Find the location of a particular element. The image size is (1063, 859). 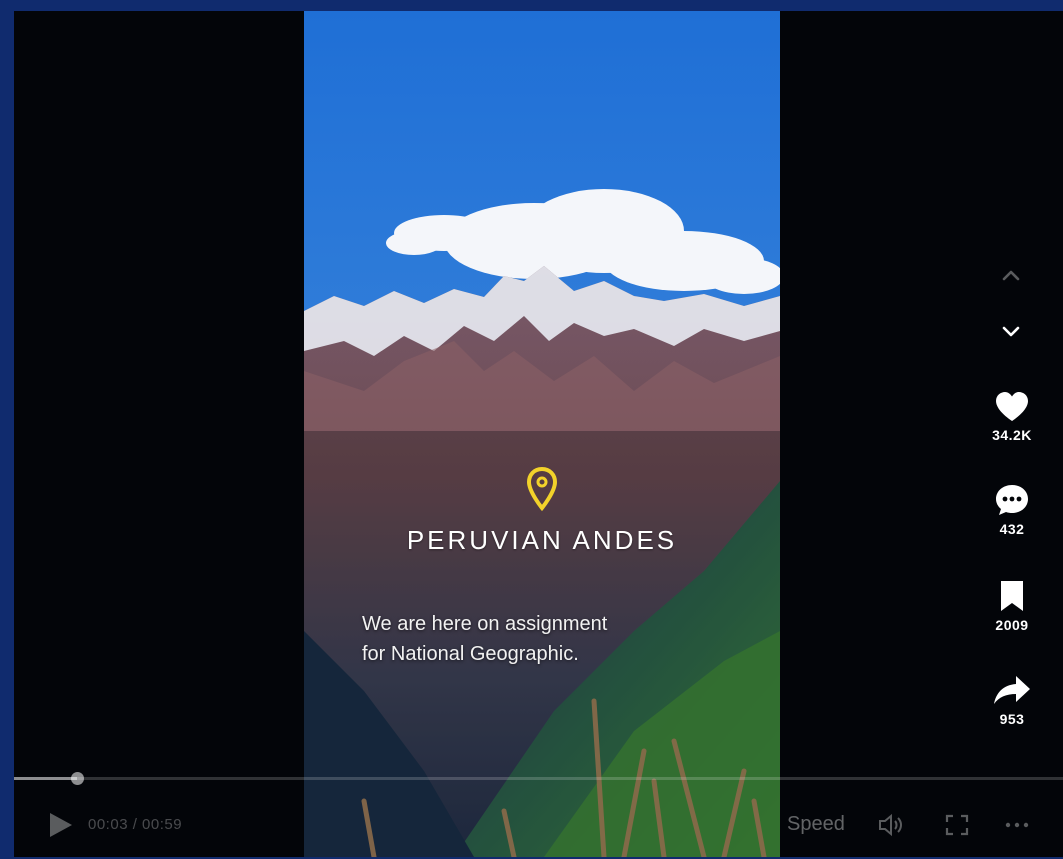

share-button: 953 is located at coordinates (1012, 713).